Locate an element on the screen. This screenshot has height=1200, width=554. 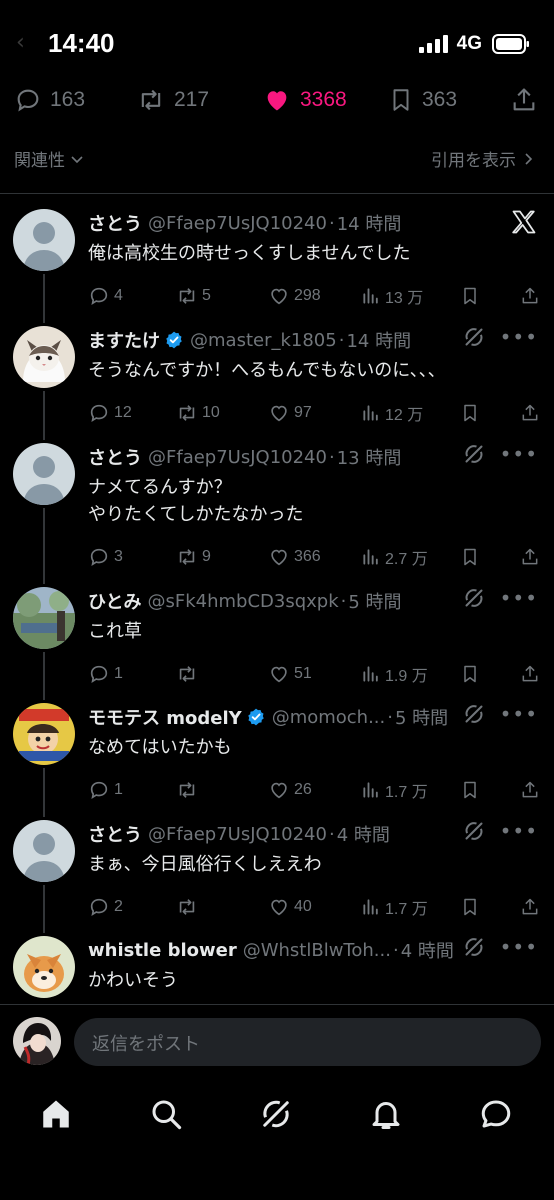
reply-button: 2 is located at coordinates (105, 907).